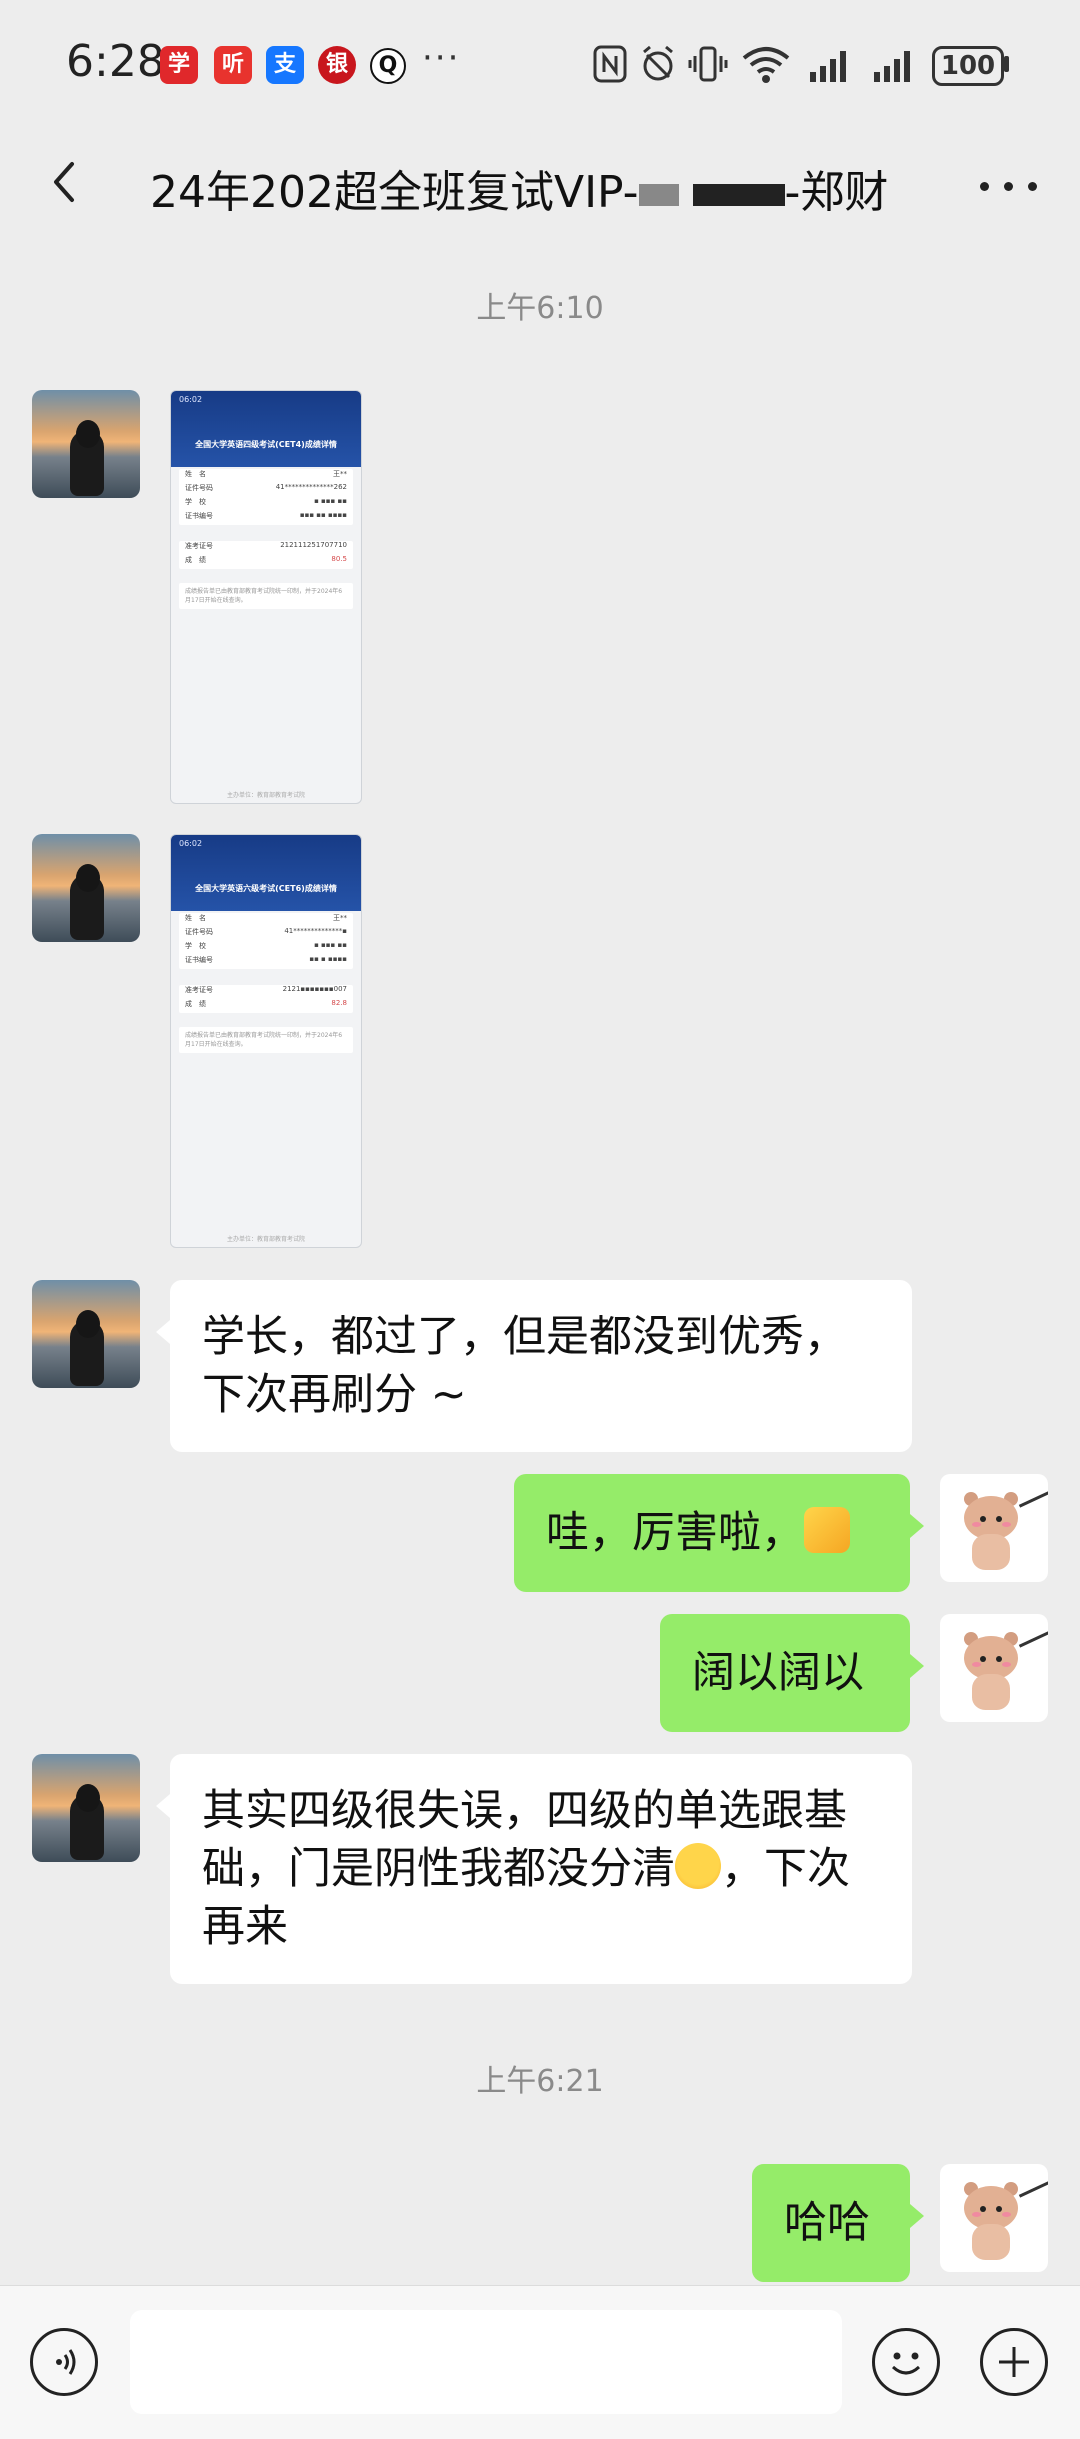 Image resolution: width=1080 pixels, height=2439 pixels. Describe the element at coordinates (266, 959) in the screenshot. I see `info-row: 证书编号 ▪▪ ▪ ▪▪▪▪` at that location.